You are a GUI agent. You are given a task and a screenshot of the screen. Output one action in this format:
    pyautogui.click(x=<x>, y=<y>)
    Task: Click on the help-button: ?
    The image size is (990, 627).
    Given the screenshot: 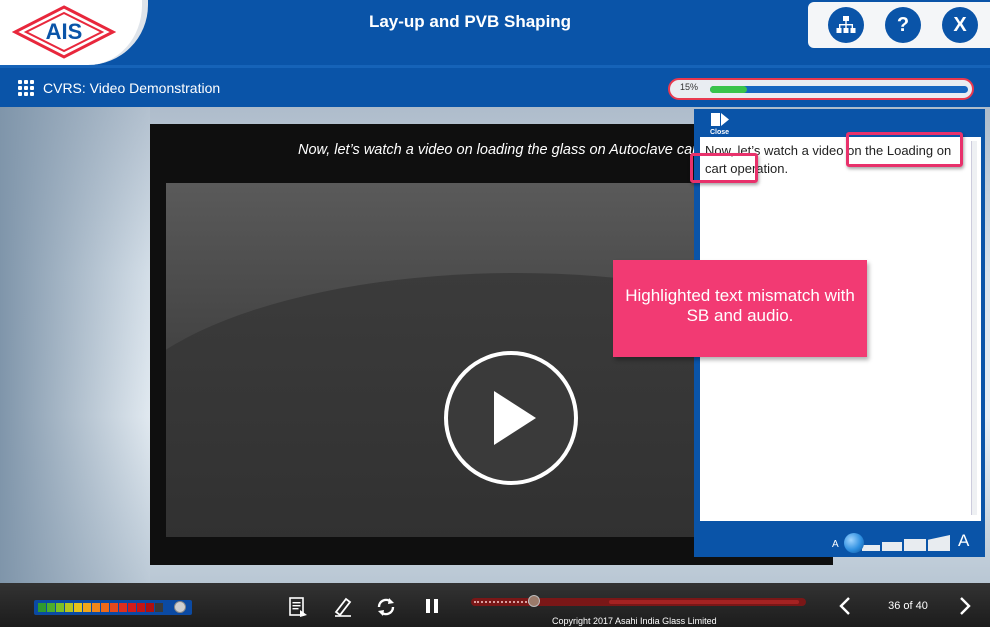 What is the action you would take?
    pyautogui.click(x=903, y=25)
    